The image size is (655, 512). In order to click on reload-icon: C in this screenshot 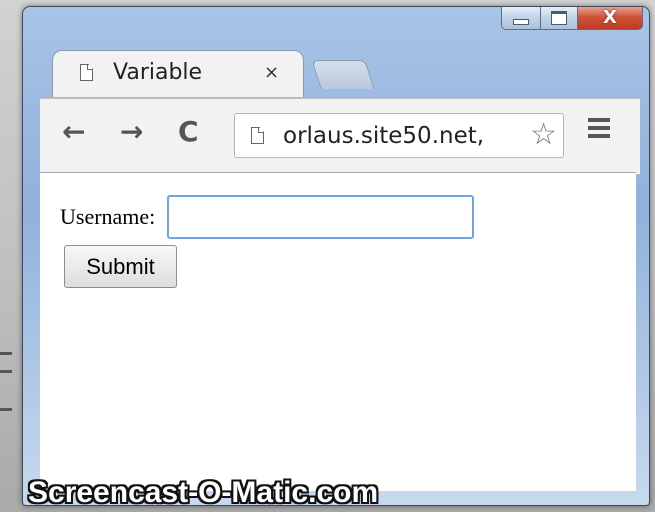, I will do `click(188, 132)`.